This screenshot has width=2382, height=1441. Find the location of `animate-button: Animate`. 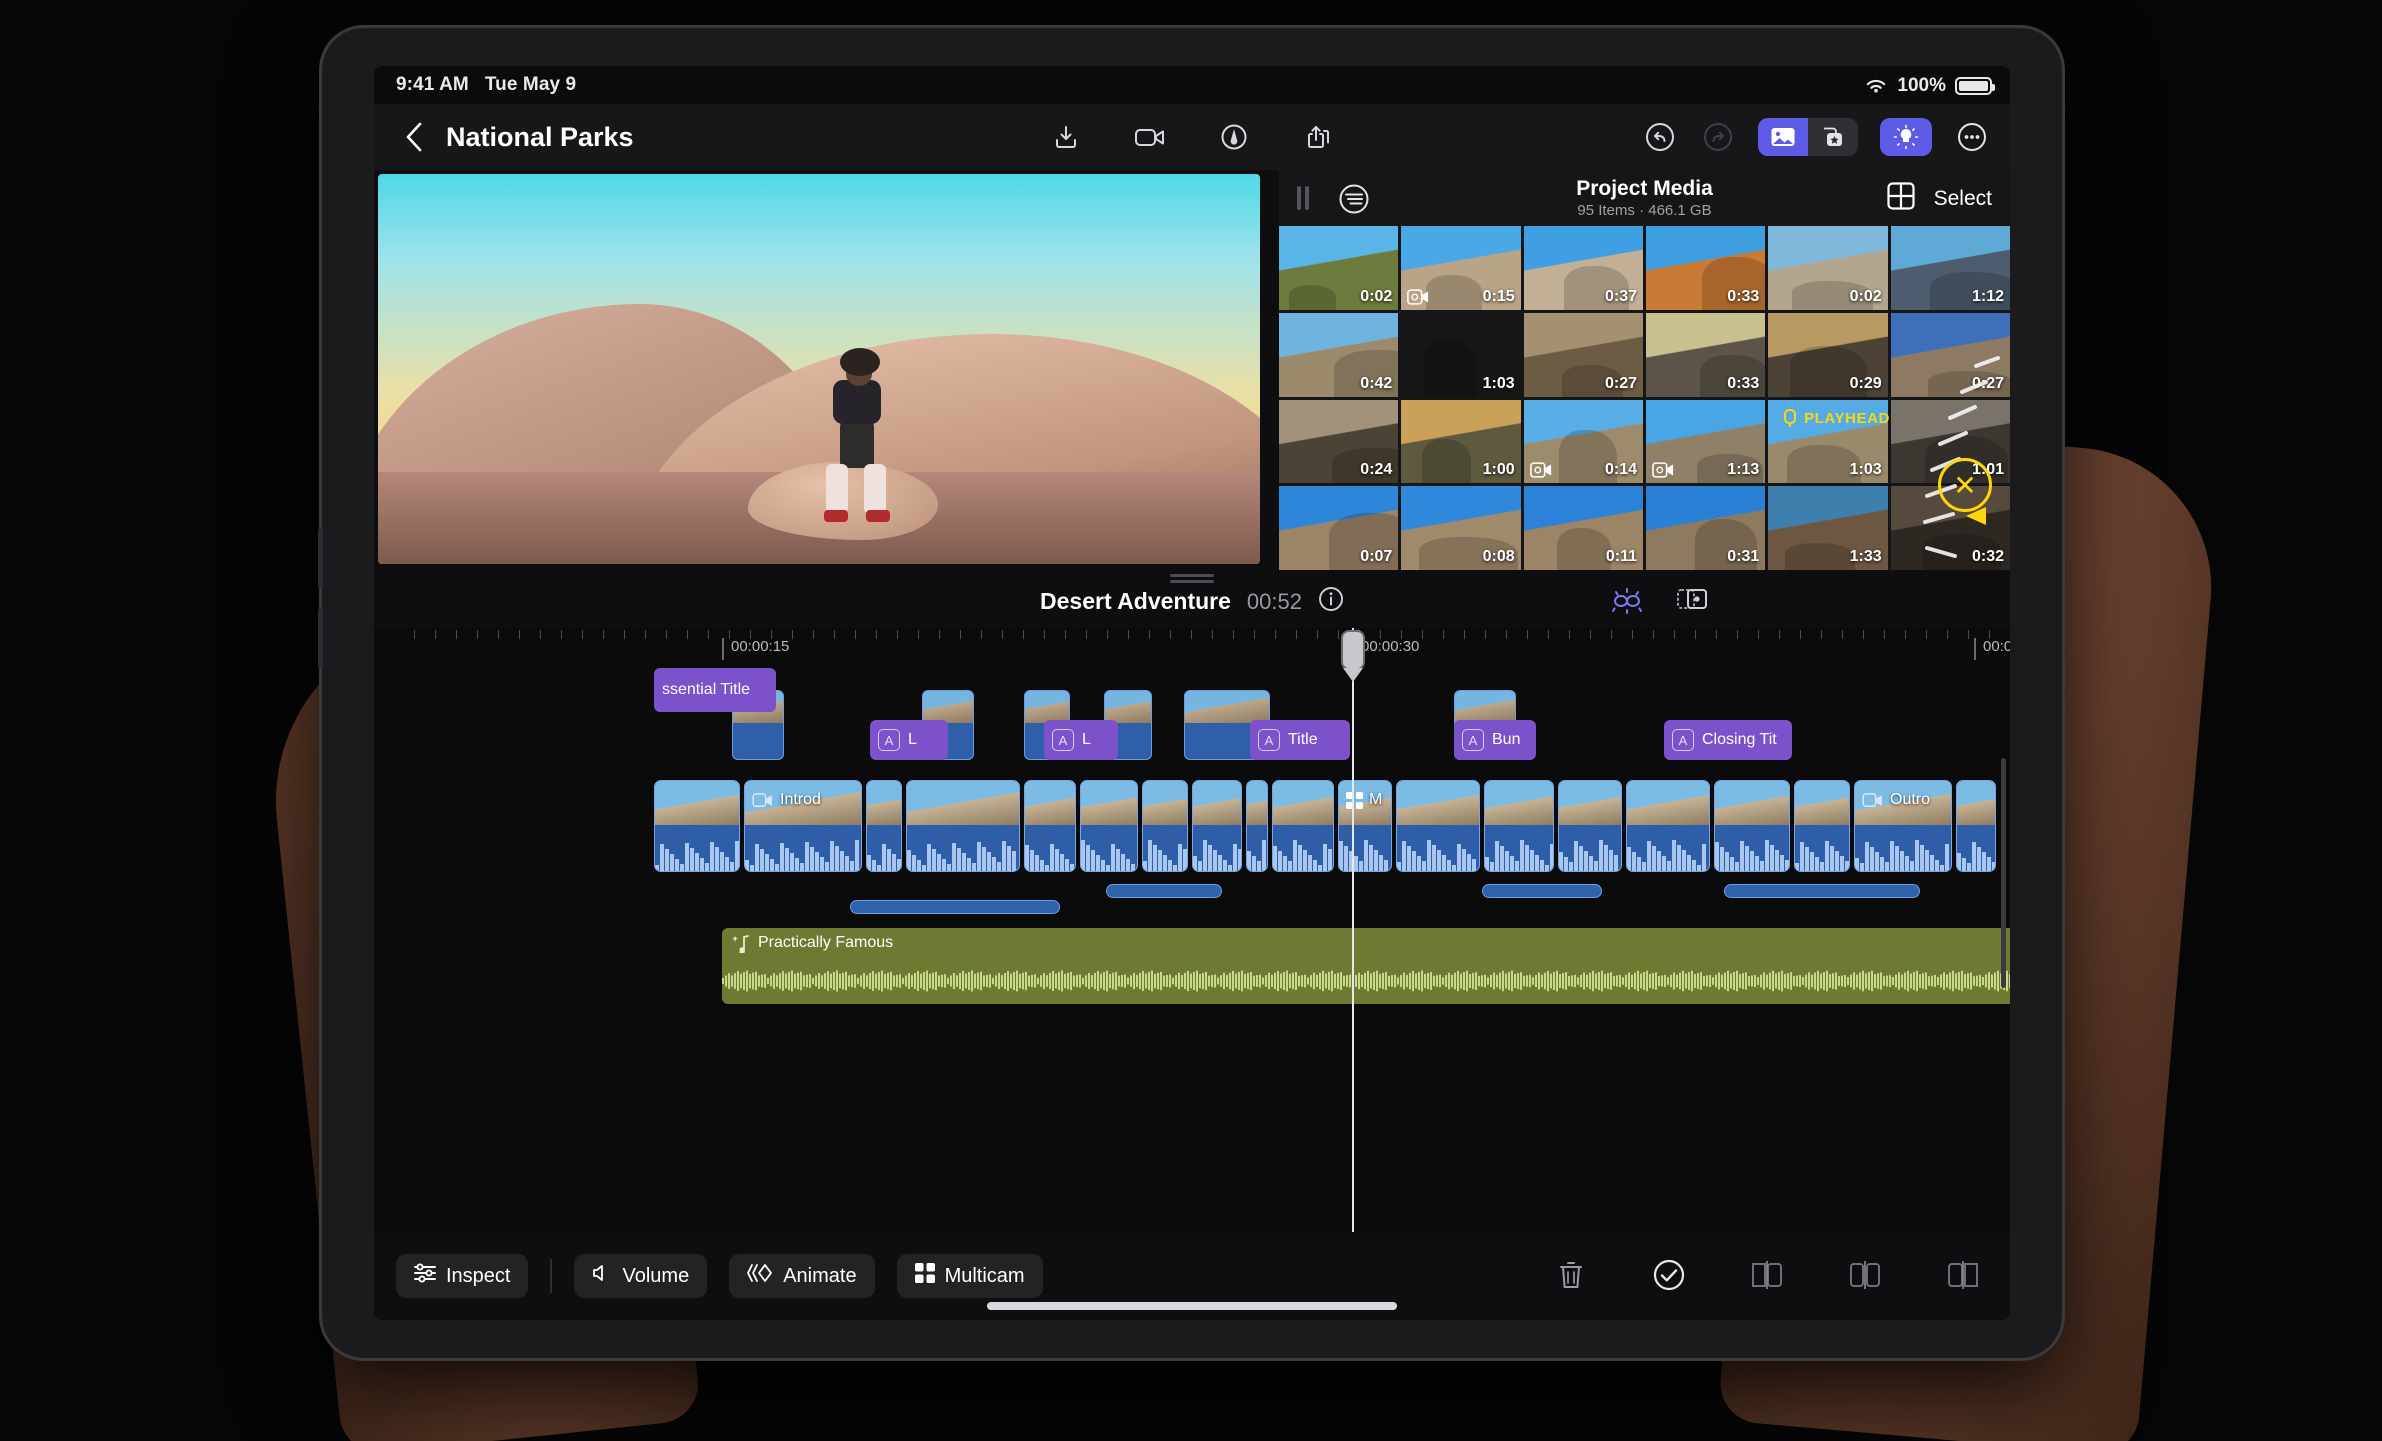

animate-button: Animate is located at coordinates (802, 1276).